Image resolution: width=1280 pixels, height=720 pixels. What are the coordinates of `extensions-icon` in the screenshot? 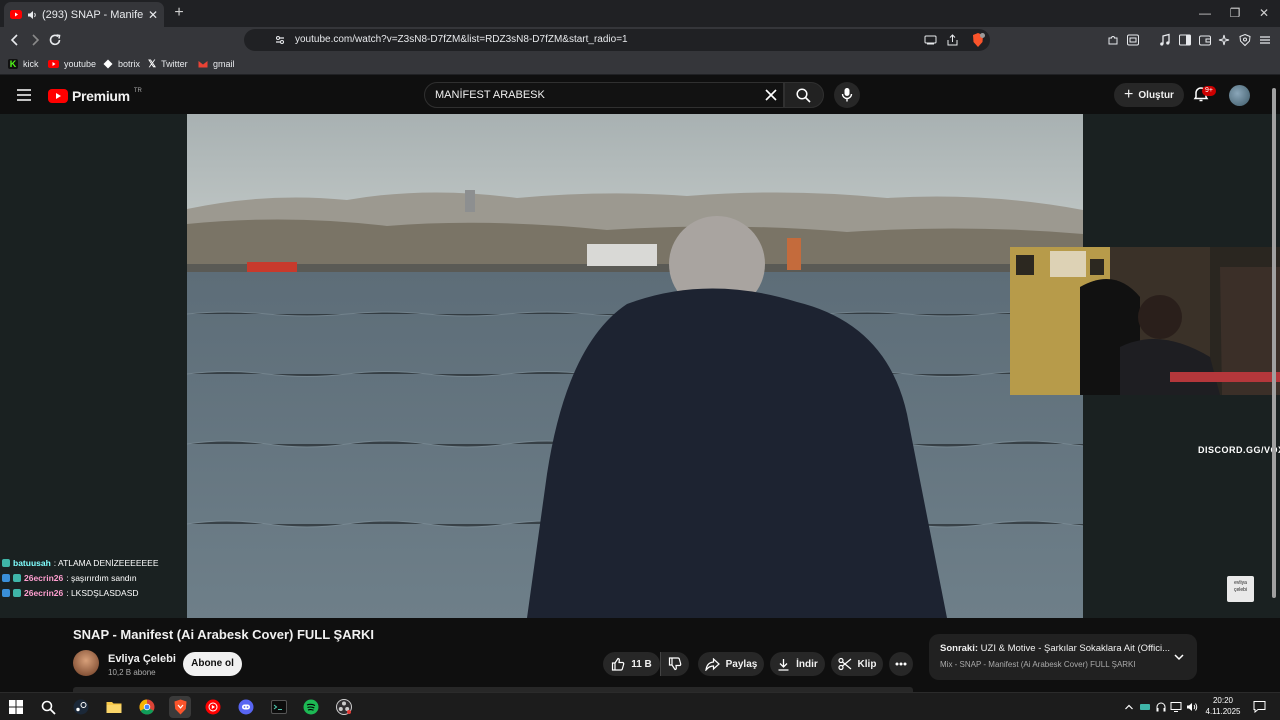 It's located at (1113, 40).